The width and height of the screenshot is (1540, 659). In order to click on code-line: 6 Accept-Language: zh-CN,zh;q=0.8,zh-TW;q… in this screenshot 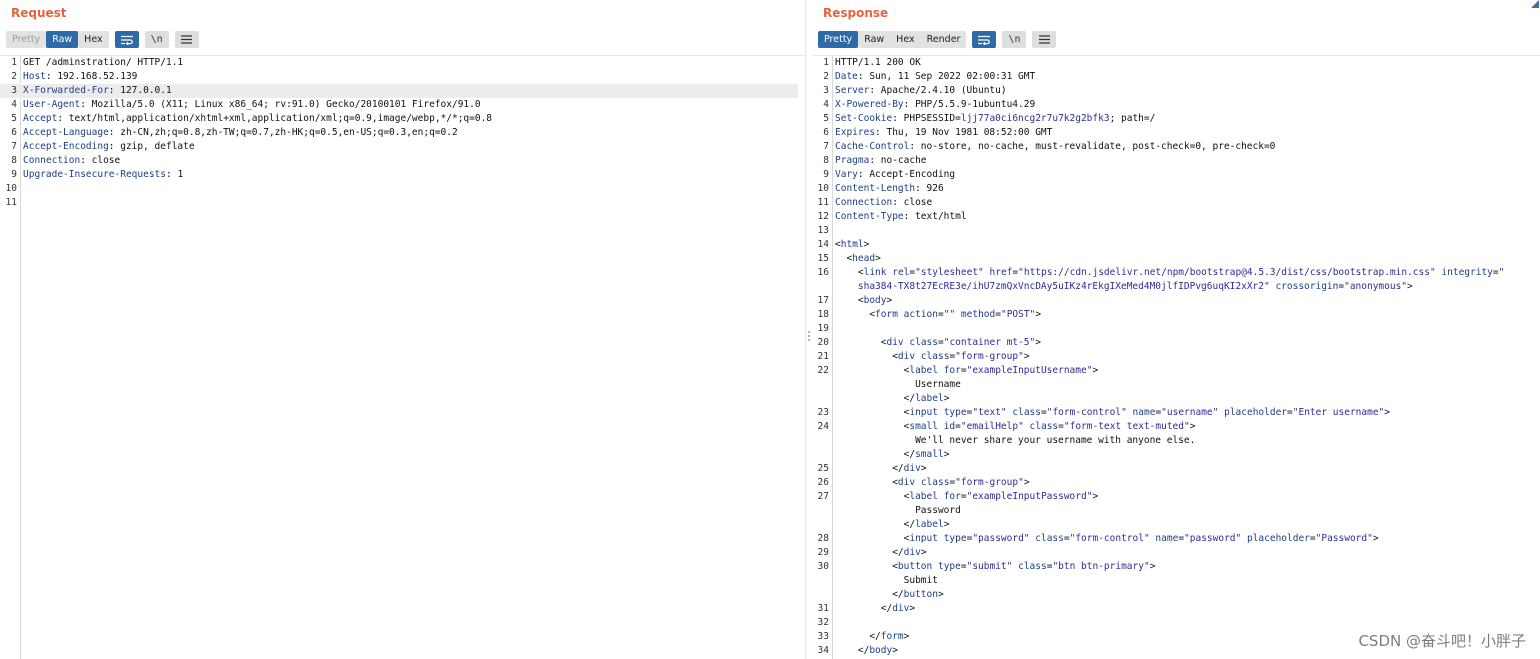, I will do `click(402, 133)`.